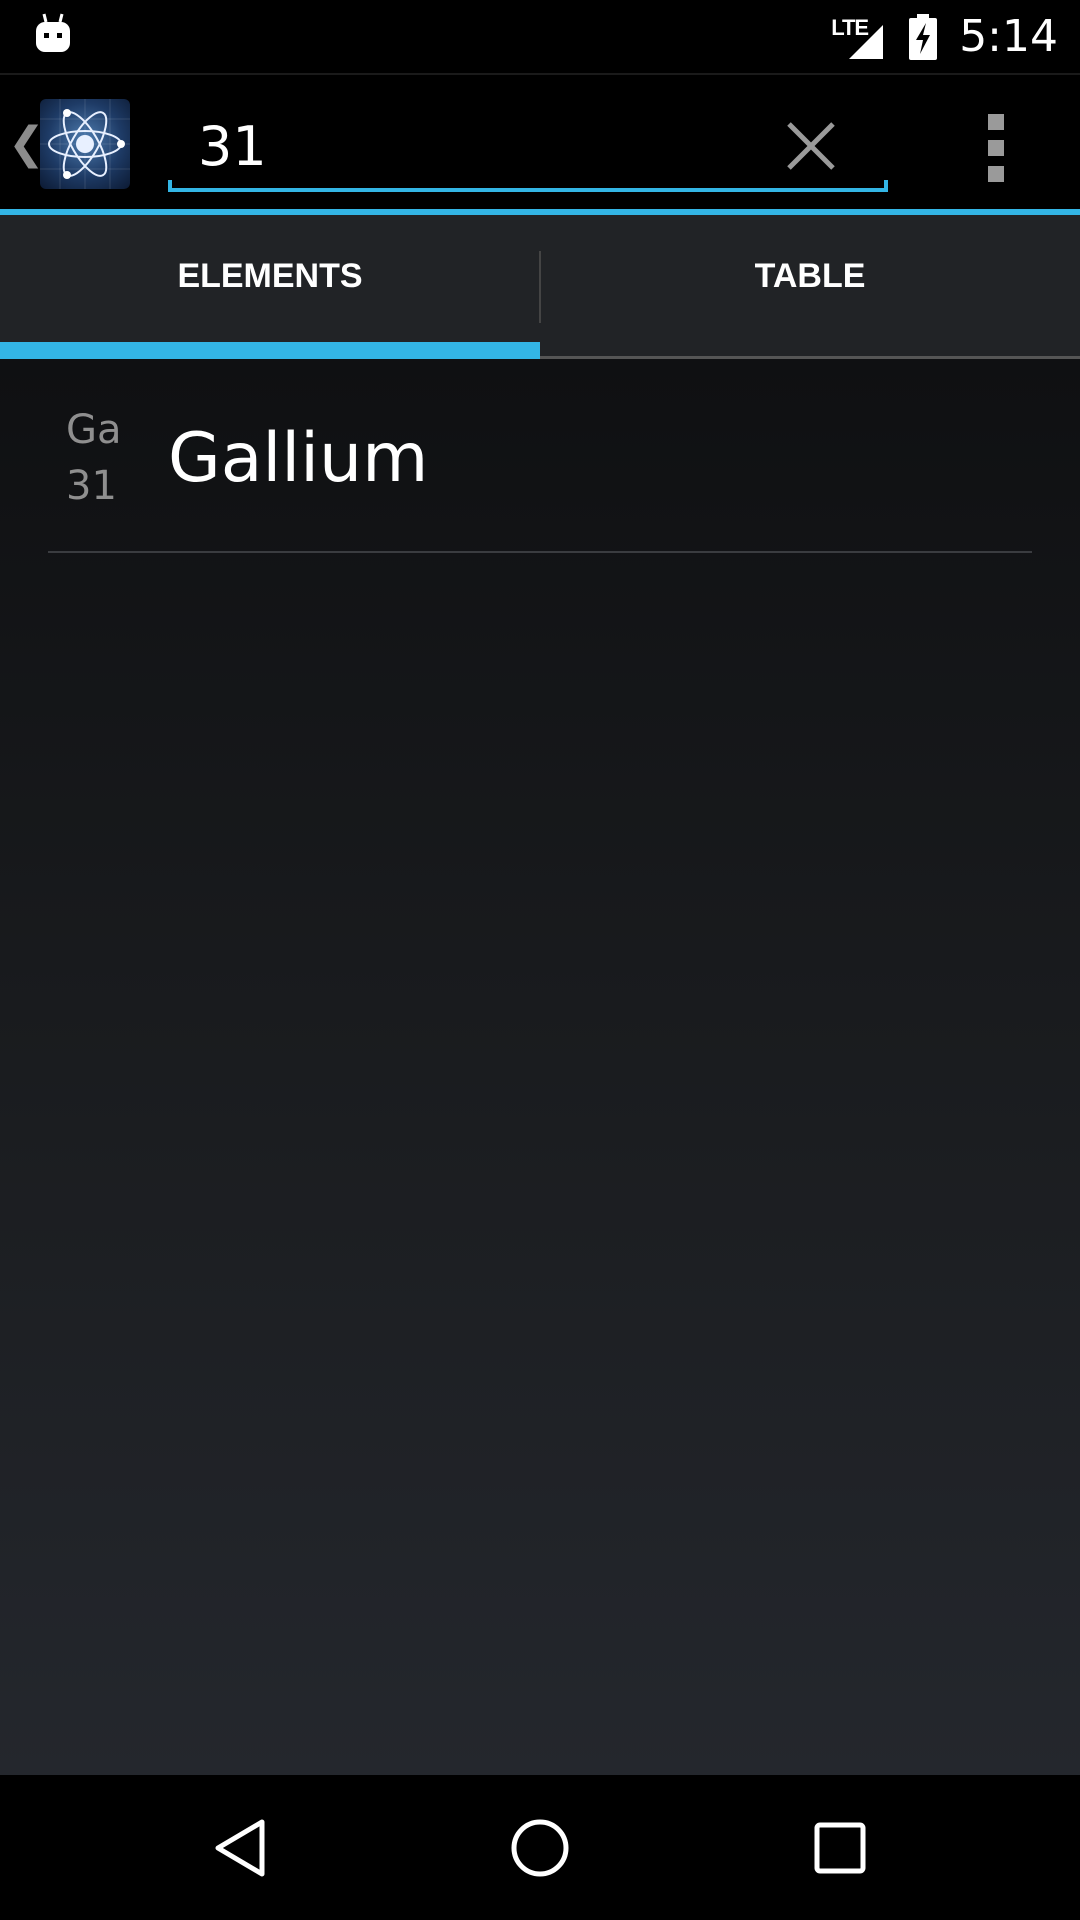  Describe the element at coordinates (810, 275) in the screenshot. I see `tab-table-label: TABLE` at that location.